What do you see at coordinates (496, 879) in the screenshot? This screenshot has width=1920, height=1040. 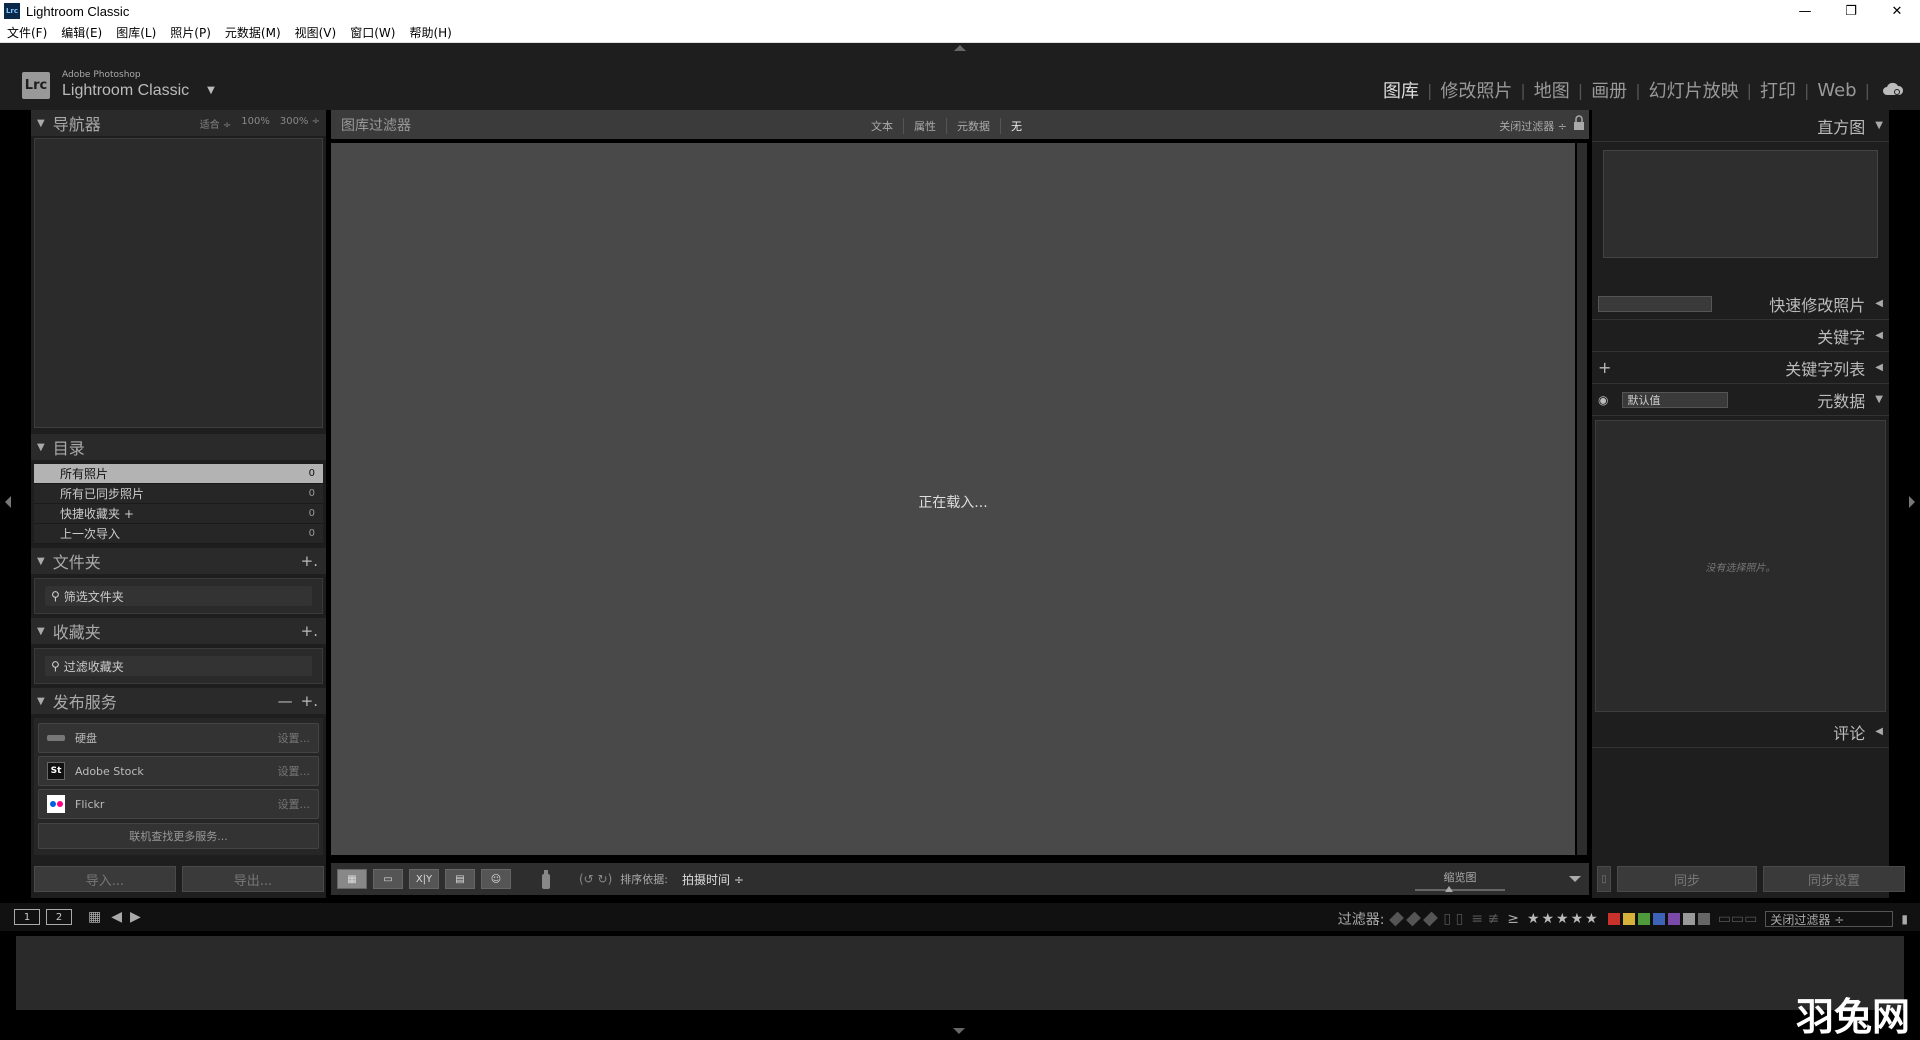 I see `people-view-button: ☺` at bounding box center [496, 879].